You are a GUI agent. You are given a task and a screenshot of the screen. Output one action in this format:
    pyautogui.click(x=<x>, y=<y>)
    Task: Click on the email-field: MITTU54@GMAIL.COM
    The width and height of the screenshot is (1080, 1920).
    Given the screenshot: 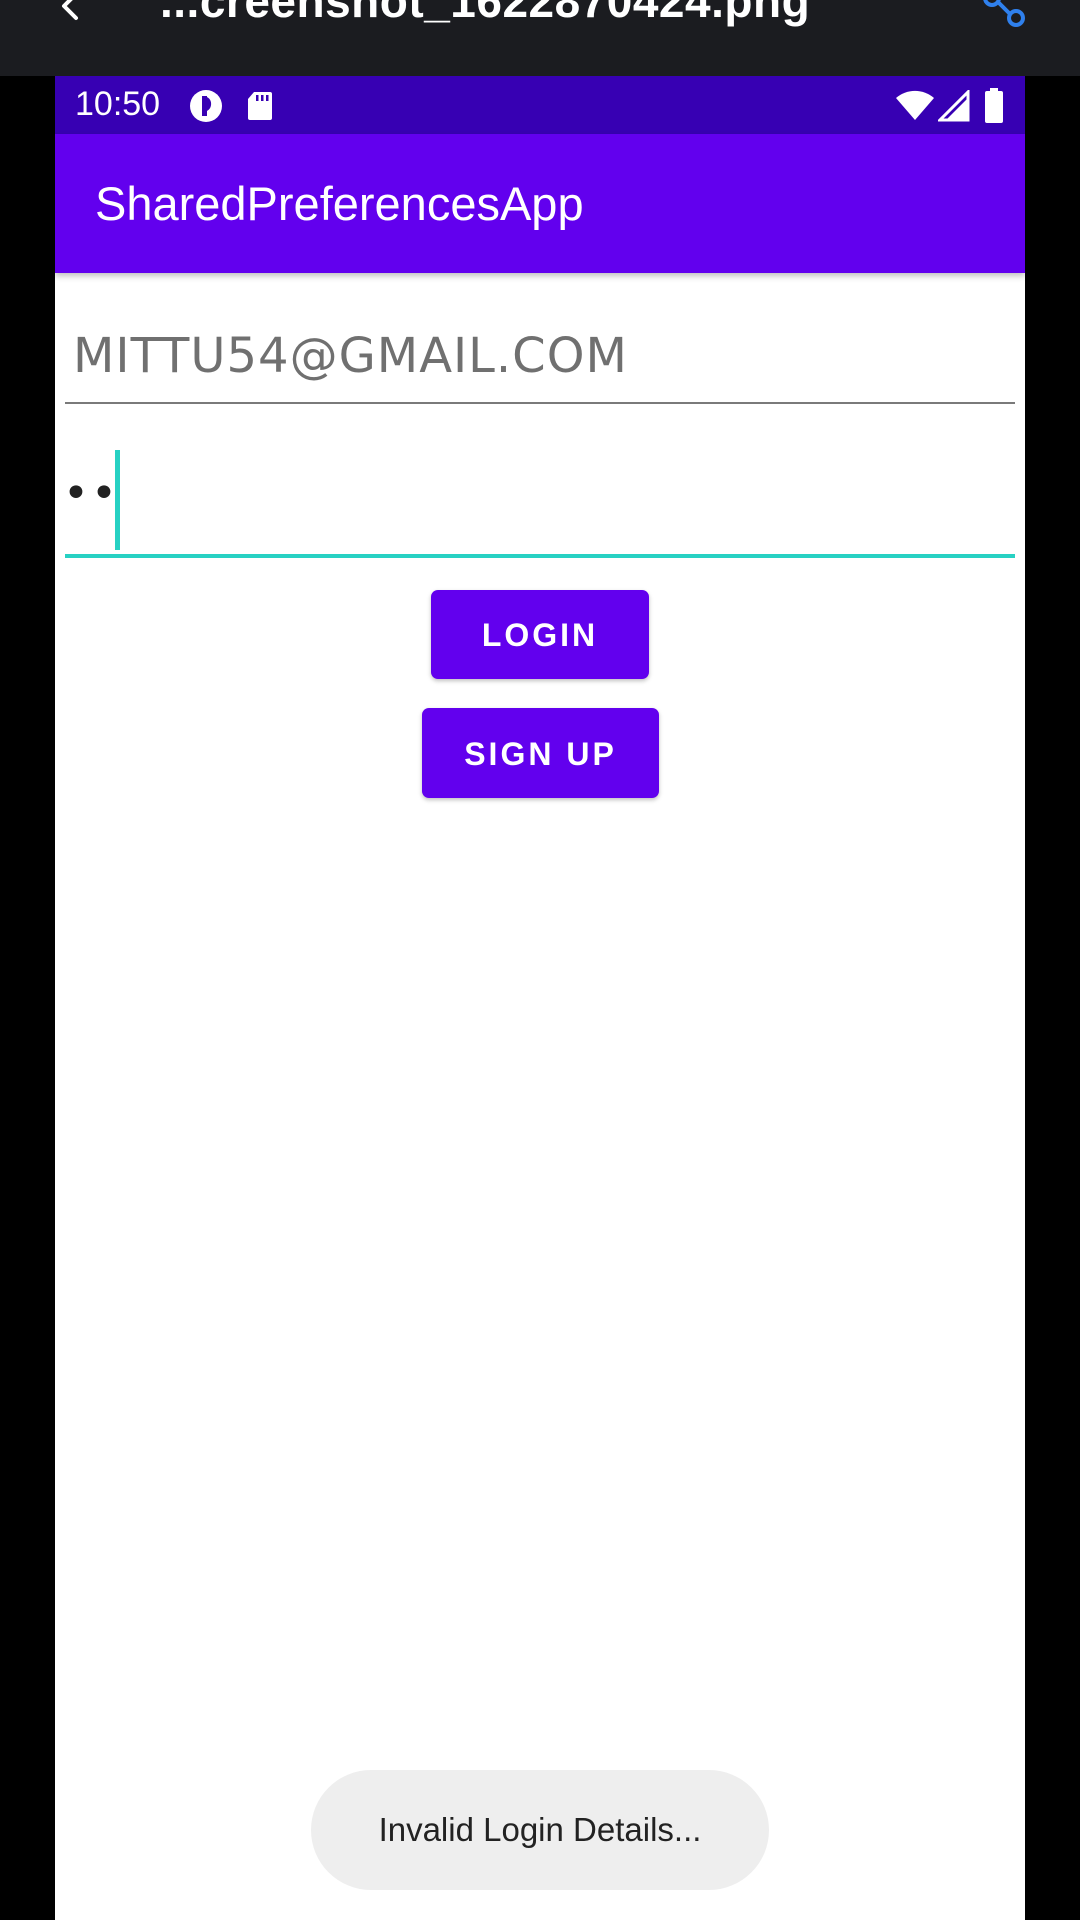 What is the action you would take?
    pyautogui.click(x=540, y=360)
    